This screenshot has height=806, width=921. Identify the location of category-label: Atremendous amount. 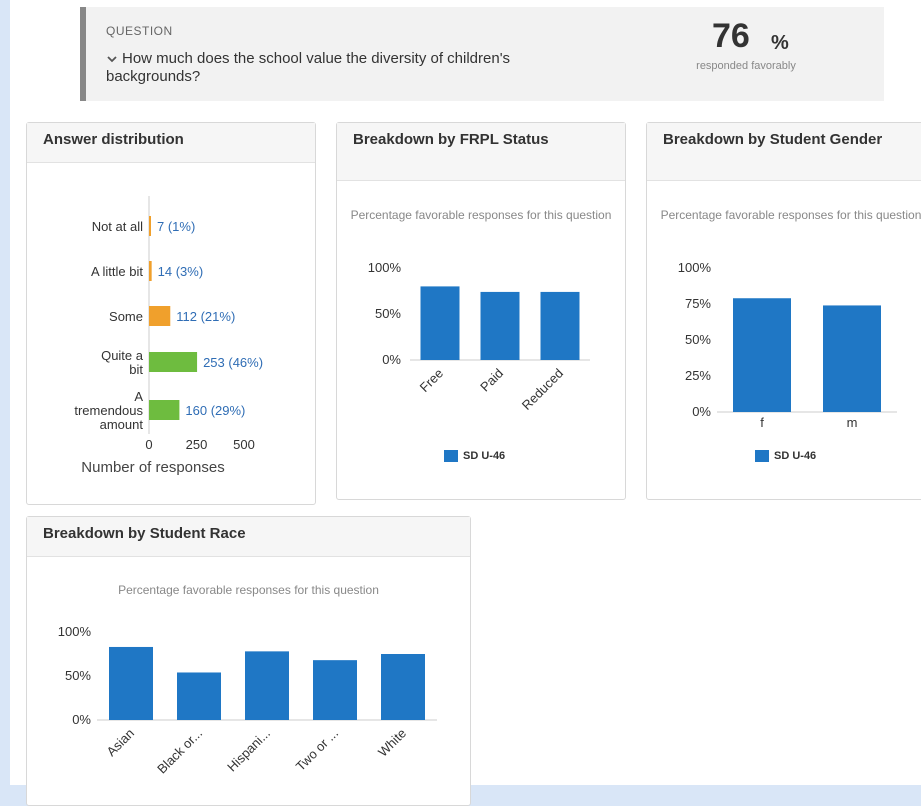
(108, 410).